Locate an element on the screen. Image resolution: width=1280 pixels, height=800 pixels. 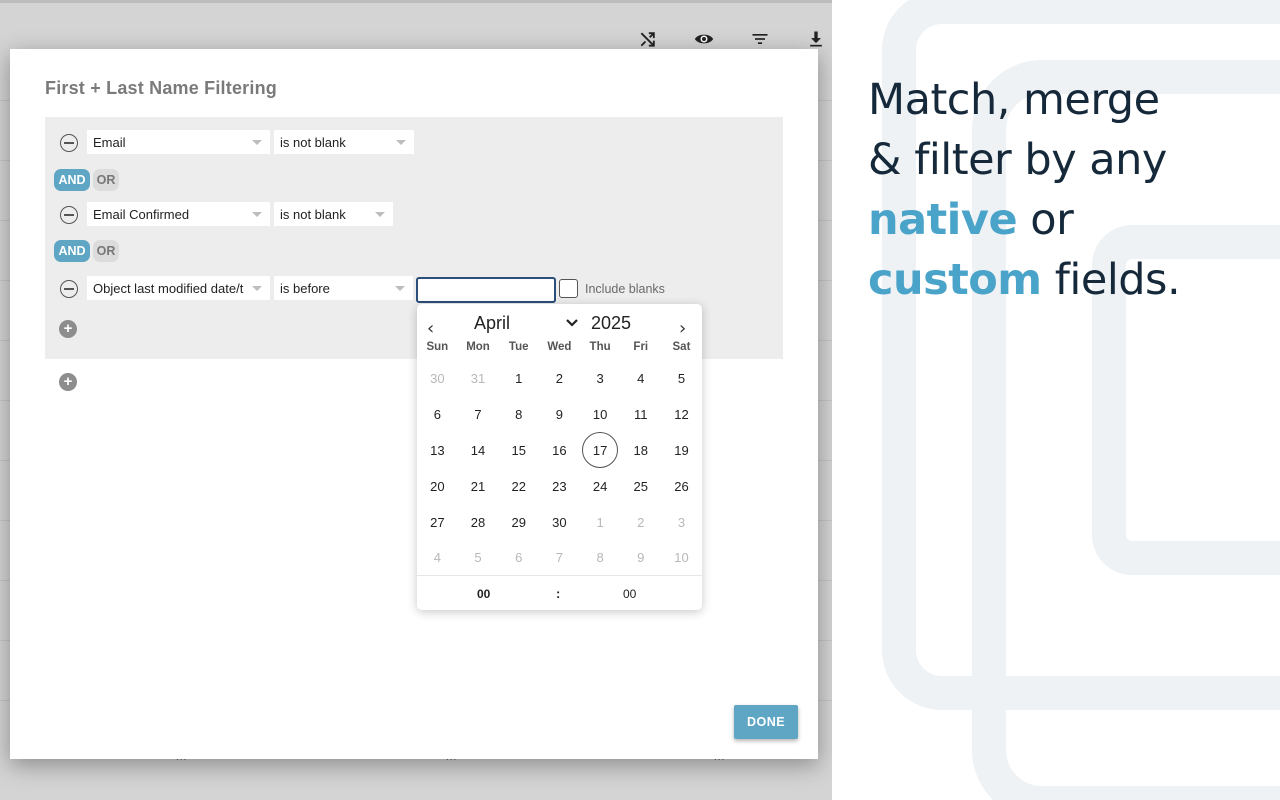
weekday-label: Wed is located at coordinates (559, 347).